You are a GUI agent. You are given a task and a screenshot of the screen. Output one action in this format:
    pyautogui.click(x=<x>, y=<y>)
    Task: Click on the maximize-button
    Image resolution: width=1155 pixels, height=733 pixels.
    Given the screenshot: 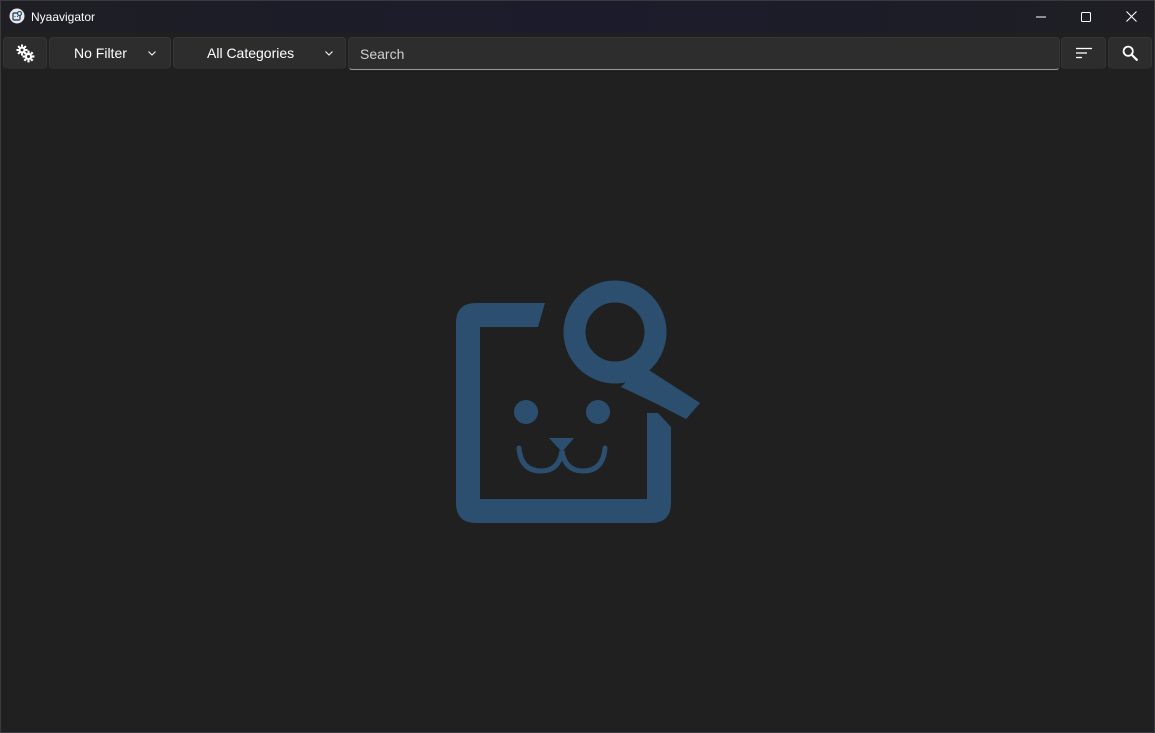 What is the action you would take?
    pyautogui.click(x=1086, y=16)
    